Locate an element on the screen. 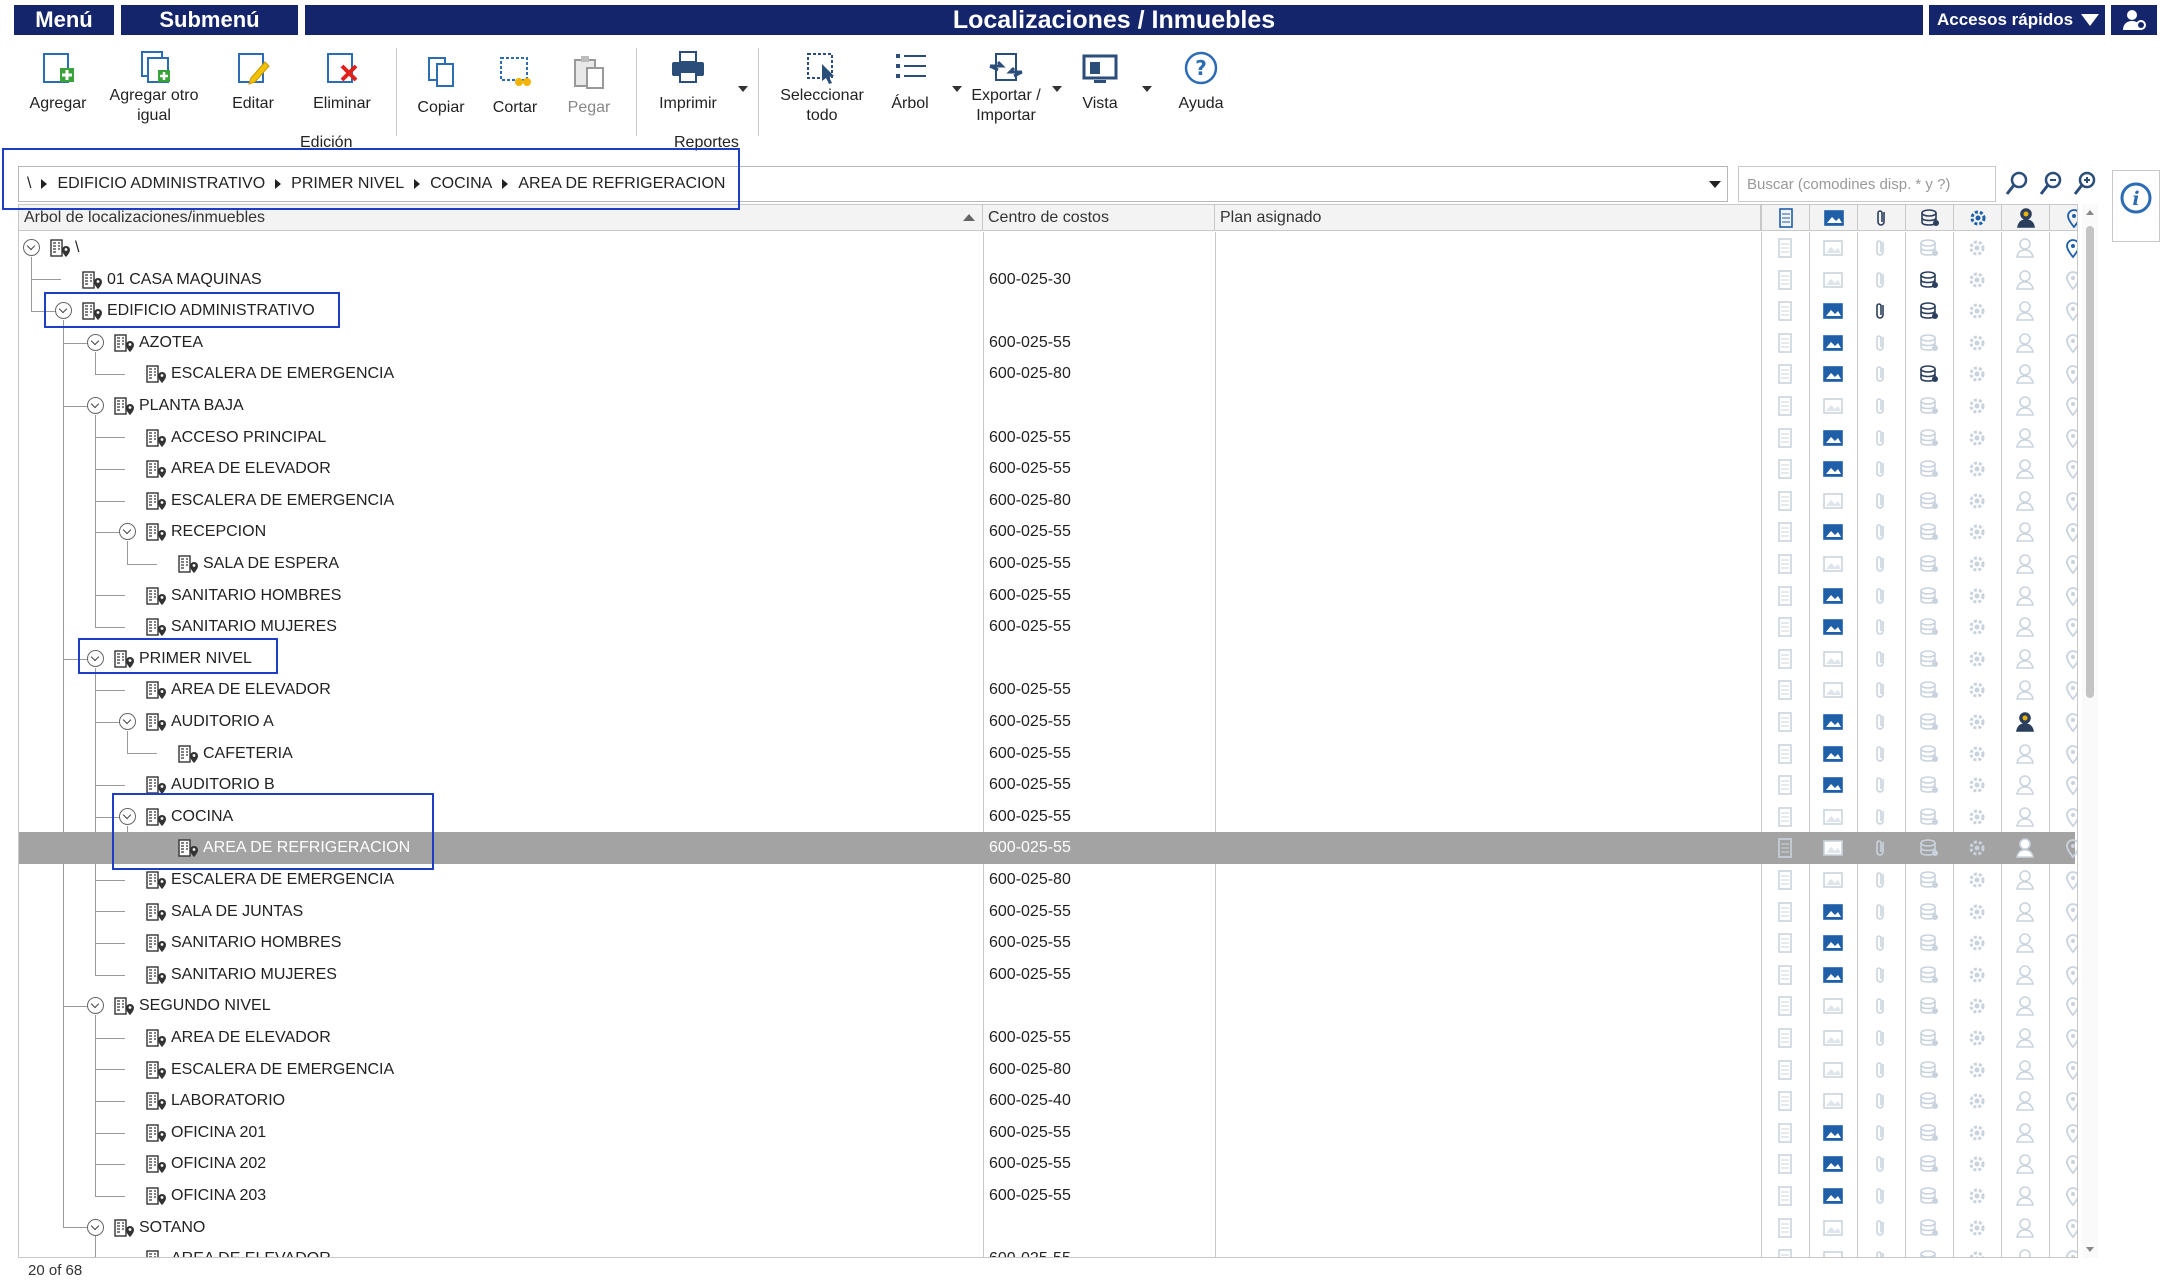  table-row: OFICINA 201 600-025-55 is located at coordinates (1048, 1133).